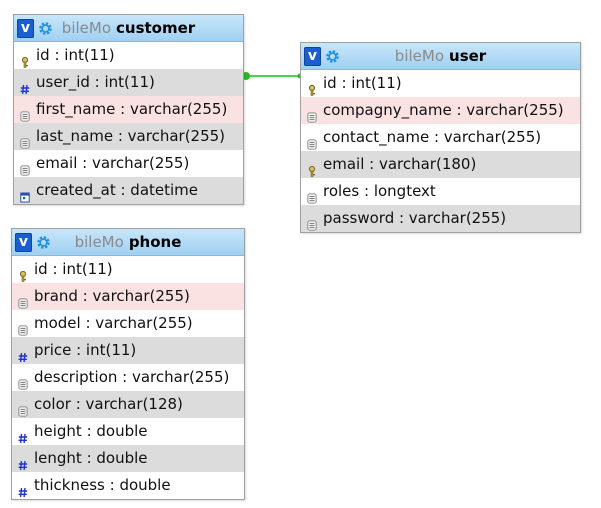  I want to click on column-label: roles : longtext, so click(379, 191).